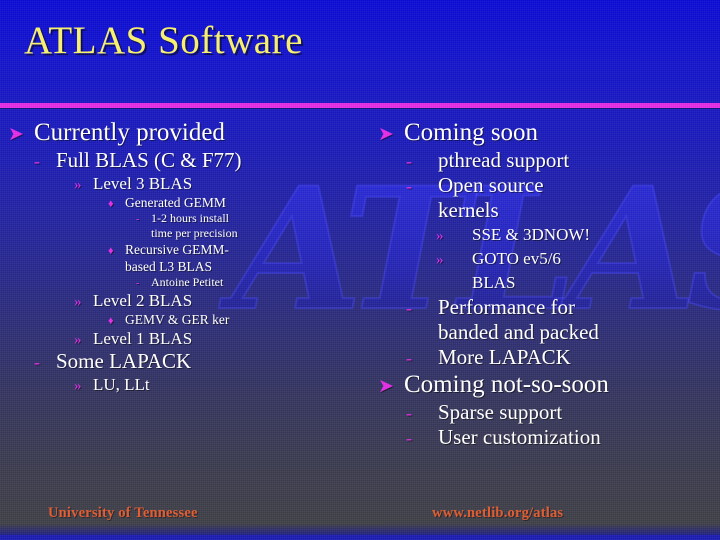 This screenshot has width=720, height=540. Describe the element at coordinates (576, 259) in the screenshot. I see `right_column-bullet-line: » GOTO ev5/6` at that location.